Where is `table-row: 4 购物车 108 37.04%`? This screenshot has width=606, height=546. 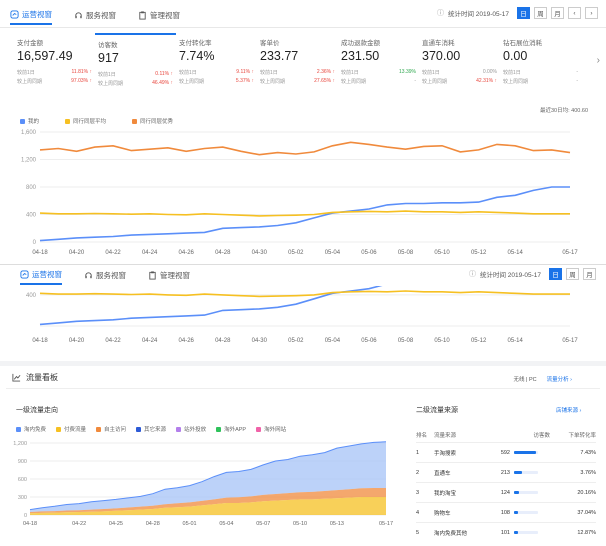
table-row: 4 购物车 108 37.04% is located at coordinates (506, 512).